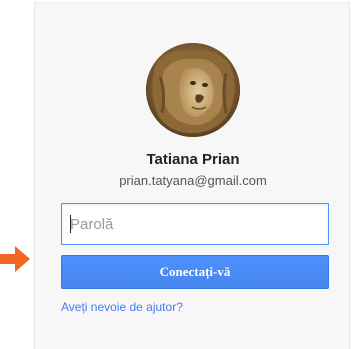 The height and width of the screenshot is (349, 364). I want to click on account-name: Tatiana Prian, so click(193, 159).